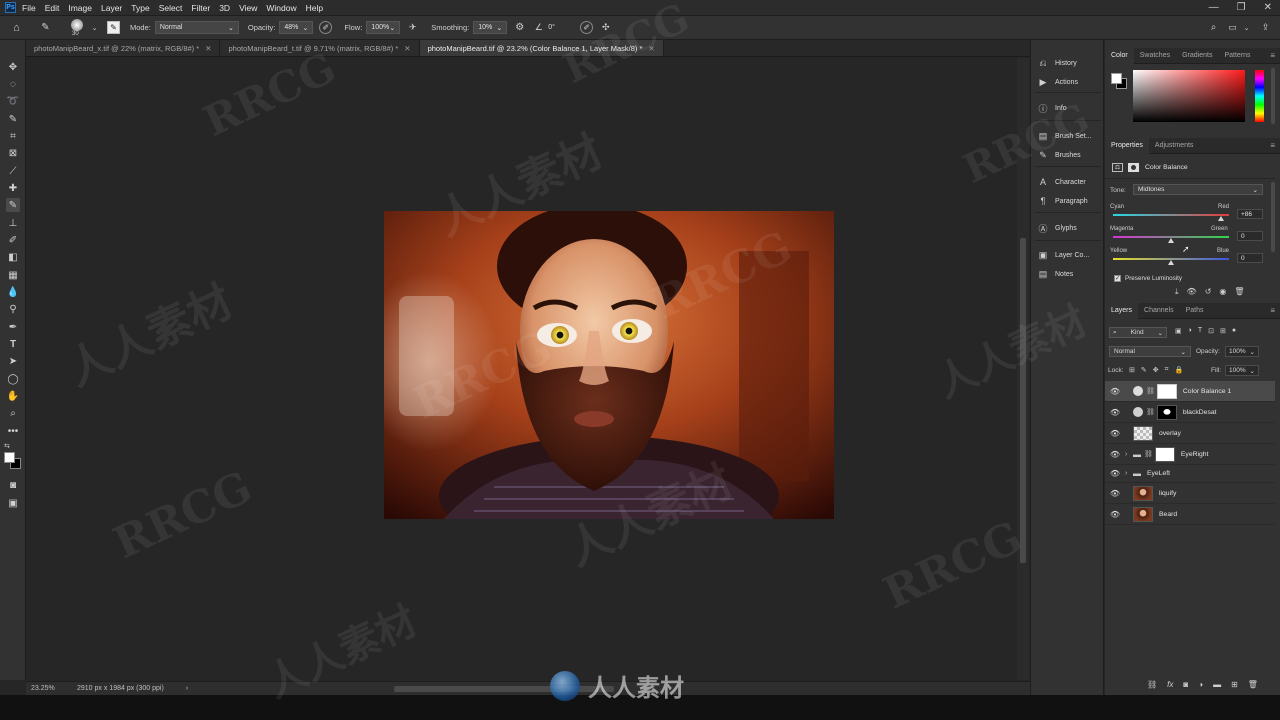 This screenshot has height=720, width=1280. I want to click on gear-icon: ⚙, so click(519, 27).